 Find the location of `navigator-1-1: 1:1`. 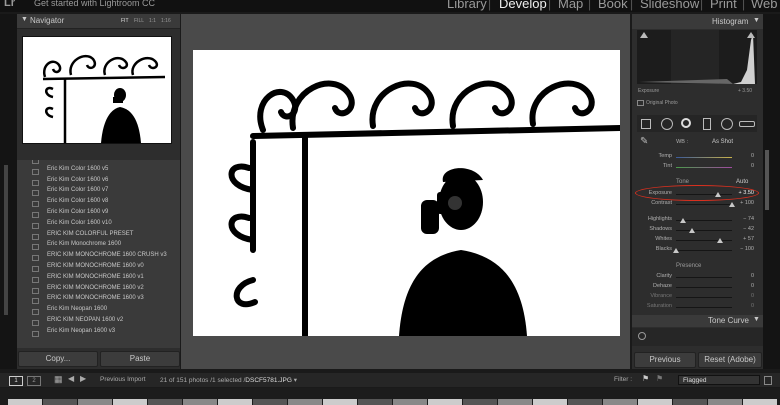

navigator-1-1: 1:1 is located at coordinates (152, 21).